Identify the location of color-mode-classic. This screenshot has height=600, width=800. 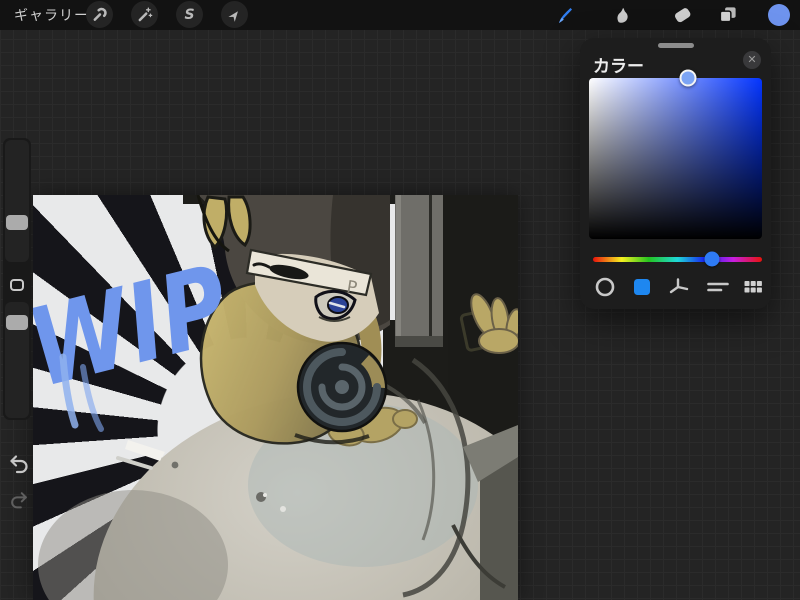
(642, 287).